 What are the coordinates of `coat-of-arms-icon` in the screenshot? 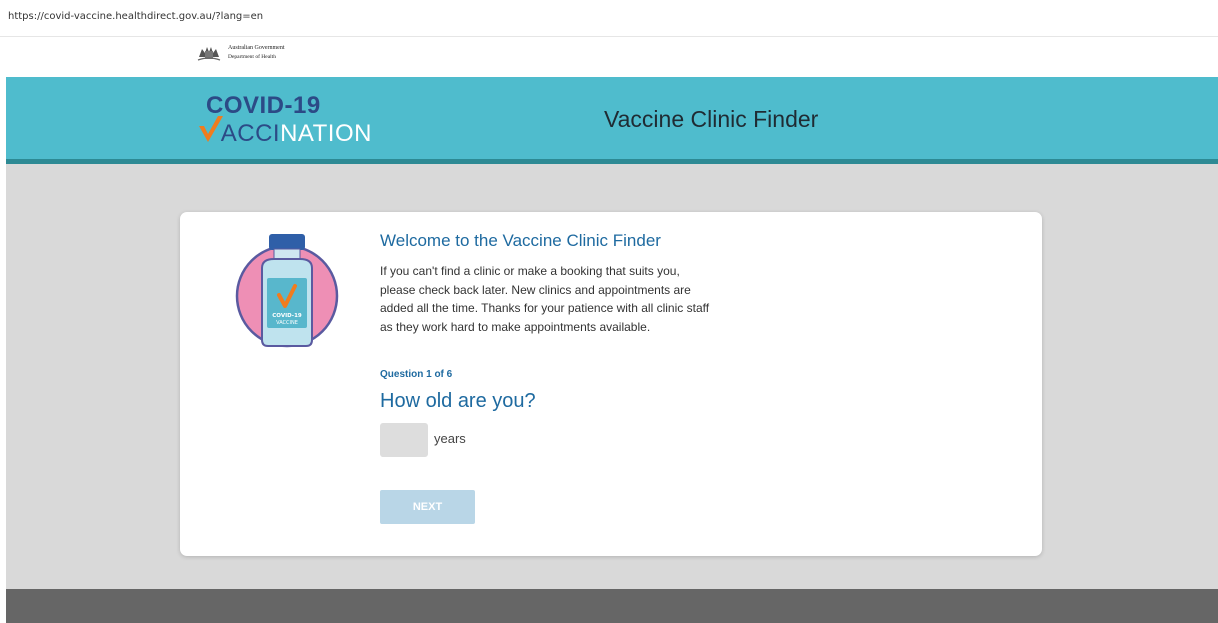 It's located at (209, 54).